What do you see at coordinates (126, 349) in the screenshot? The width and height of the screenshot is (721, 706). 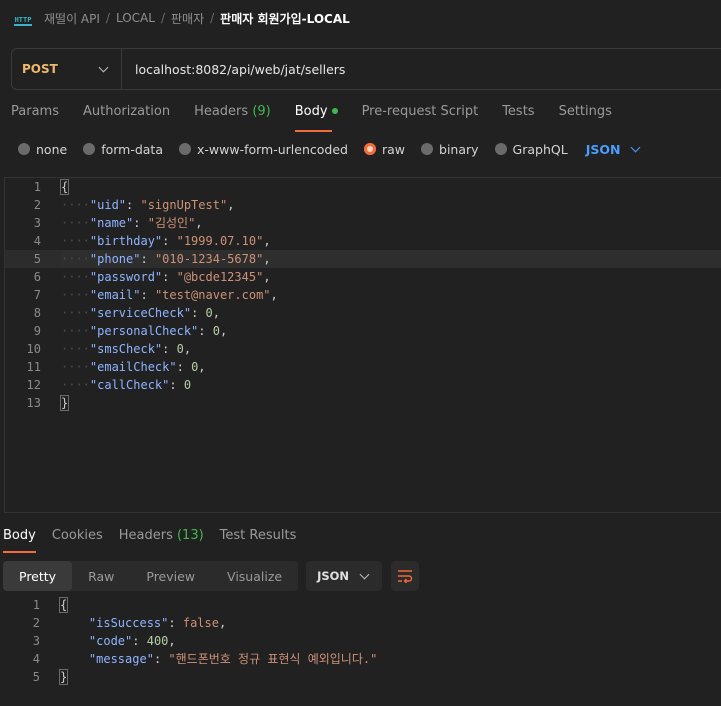 I see `json-key: "smsCheck"` at bounding box center [126, 349].